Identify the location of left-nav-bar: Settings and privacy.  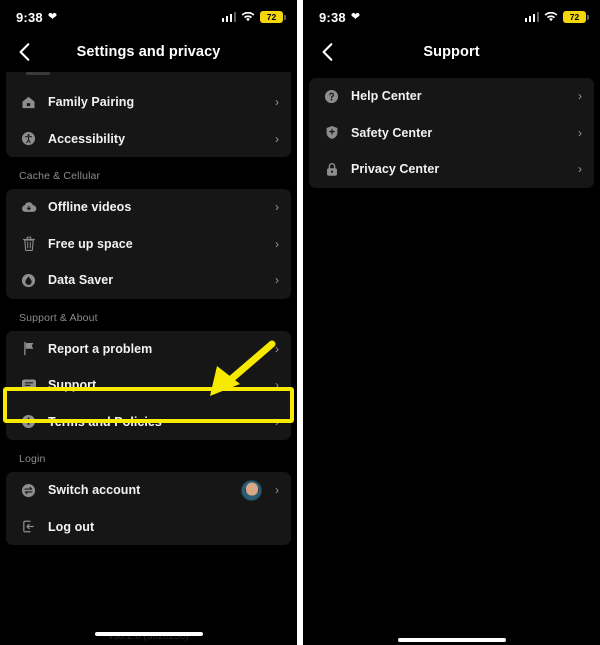
(148, 52).